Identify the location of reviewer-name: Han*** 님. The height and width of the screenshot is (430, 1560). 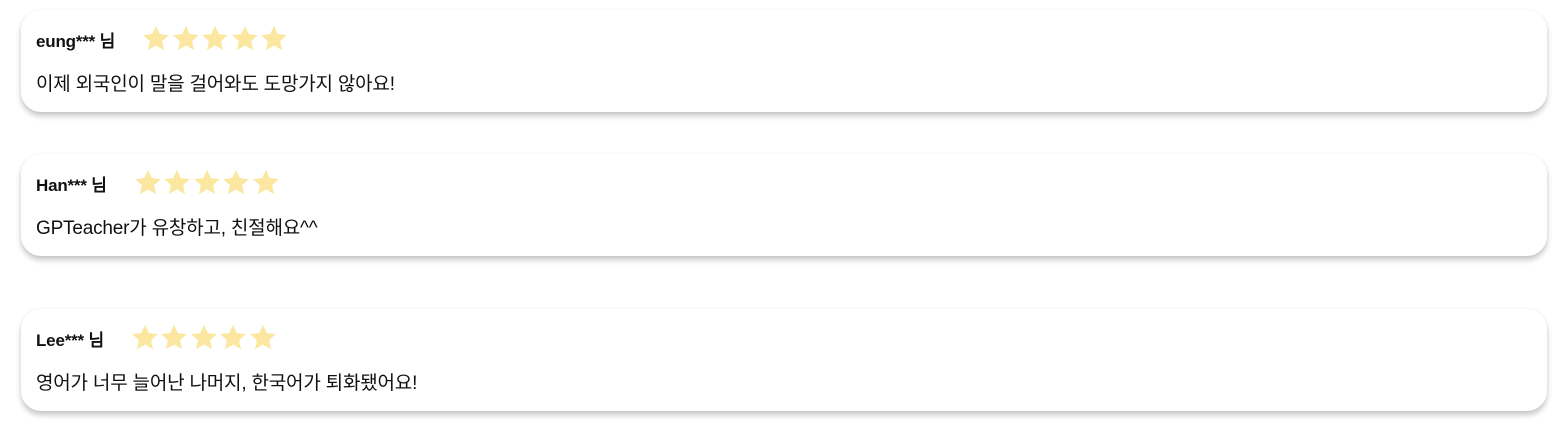
(71, 185).